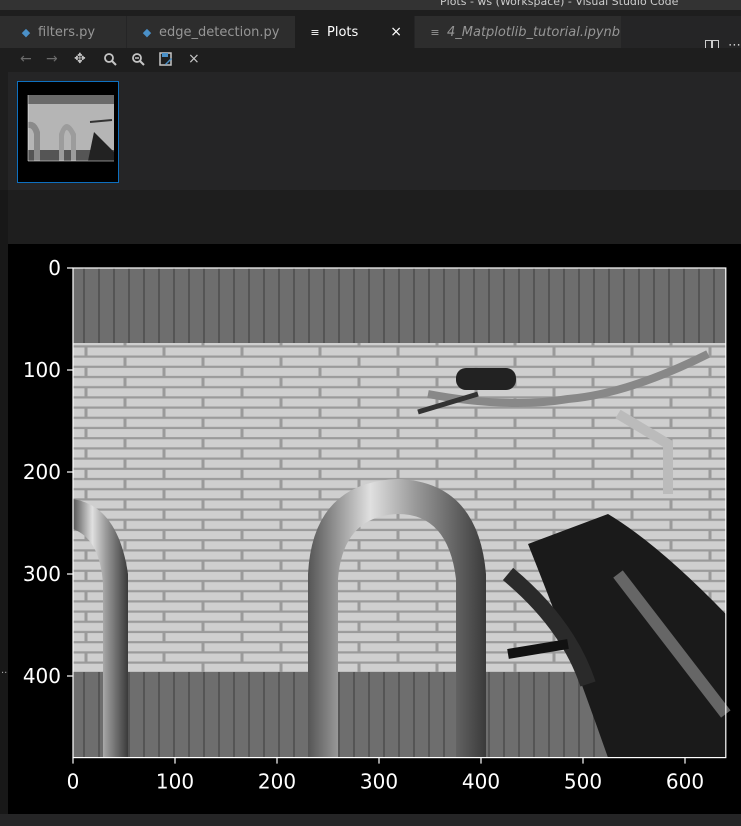 Image resolution: width=741 pixels, height=826 pixels. I want to click on tab-edge-detection-py: ◆ edge_detection.py, so click(211, 32).